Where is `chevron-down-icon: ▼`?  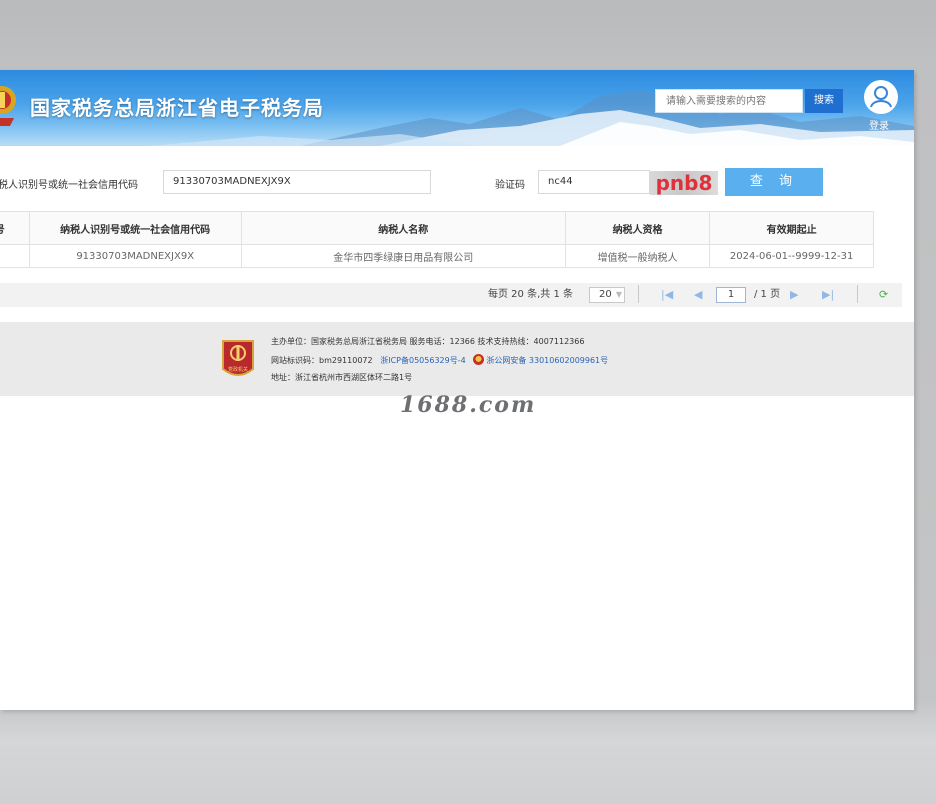 chevron-down-icon: ▼ is located at coordinates (618, 294).